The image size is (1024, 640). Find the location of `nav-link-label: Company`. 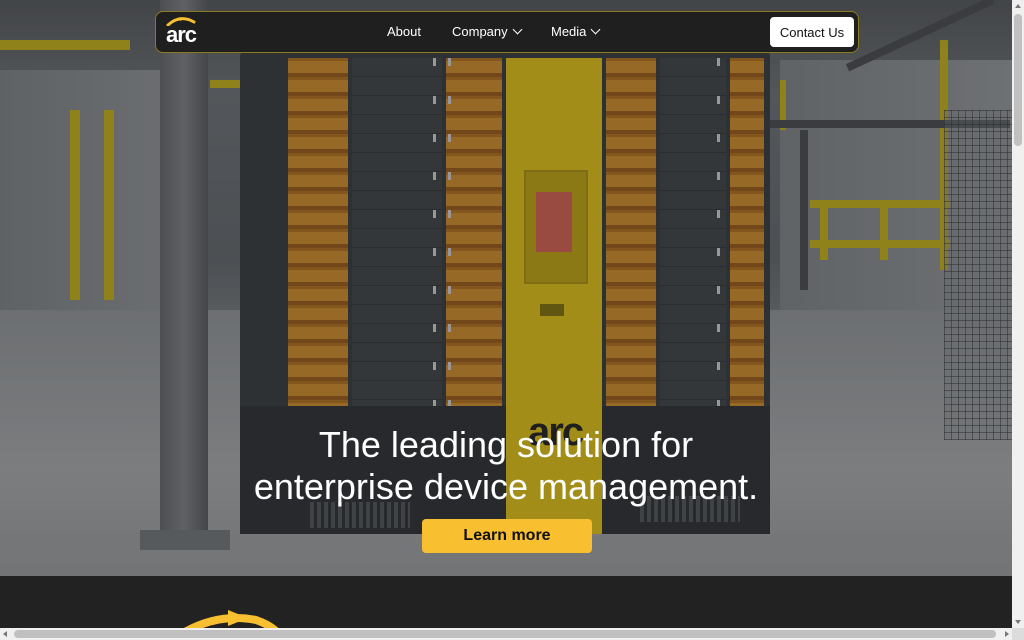

nav-link-label: Company is located at coordinates (480, 31).